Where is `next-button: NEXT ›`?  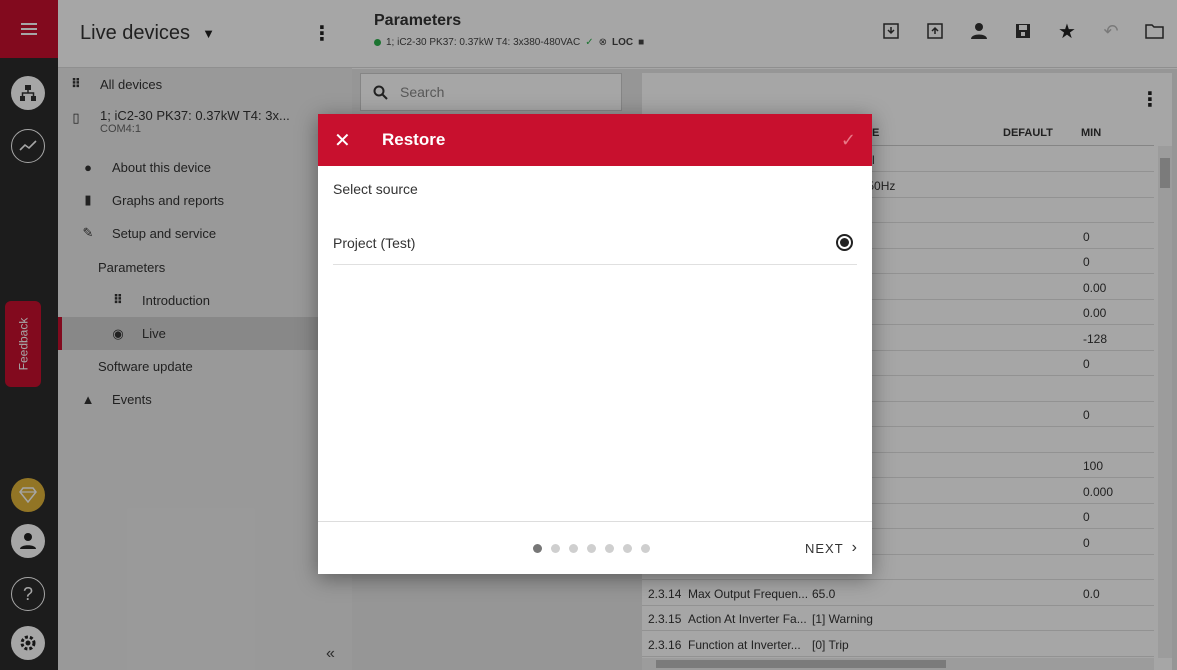 next-button: NEXT › is located at coordinates (831, 548).